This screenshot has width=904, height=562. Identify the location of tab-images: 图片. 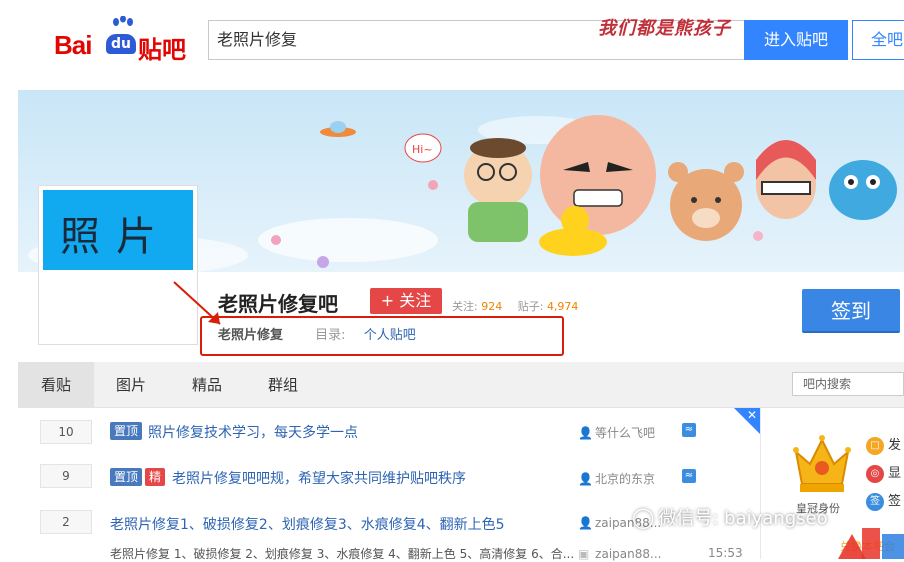
(131, 385).